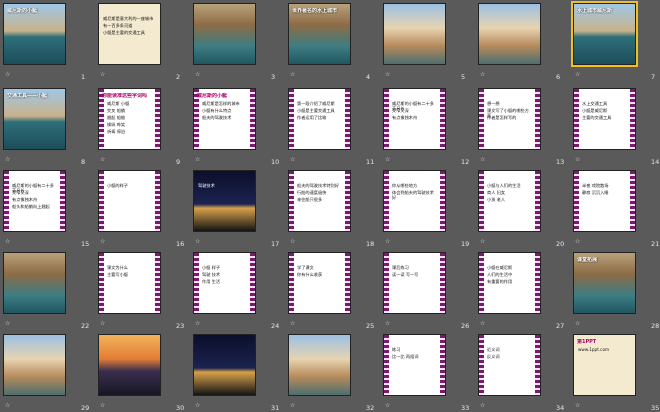  What do you see at coordinates (129, 34) in the screenshot?
I see `slide-thumbnail-2: 威尼斯是意大利的一座城市 有一百多条河道 小艇是主要的交通工具` at bounding box center [129, 34].